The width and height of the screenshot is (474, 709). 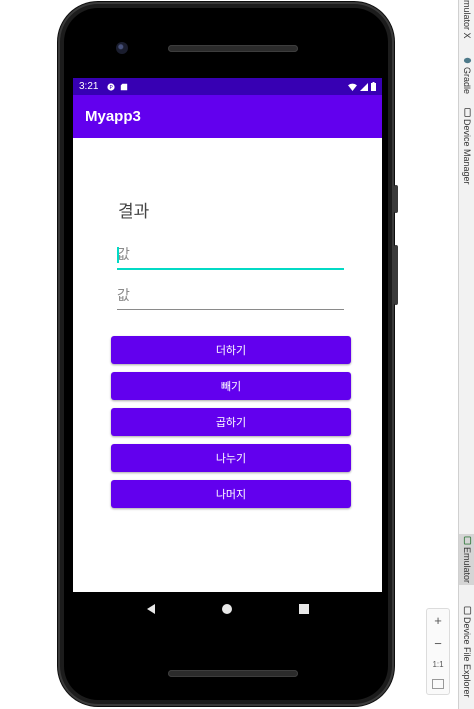 I want to click on status-time: 3:21, so click(x=89, y=86).